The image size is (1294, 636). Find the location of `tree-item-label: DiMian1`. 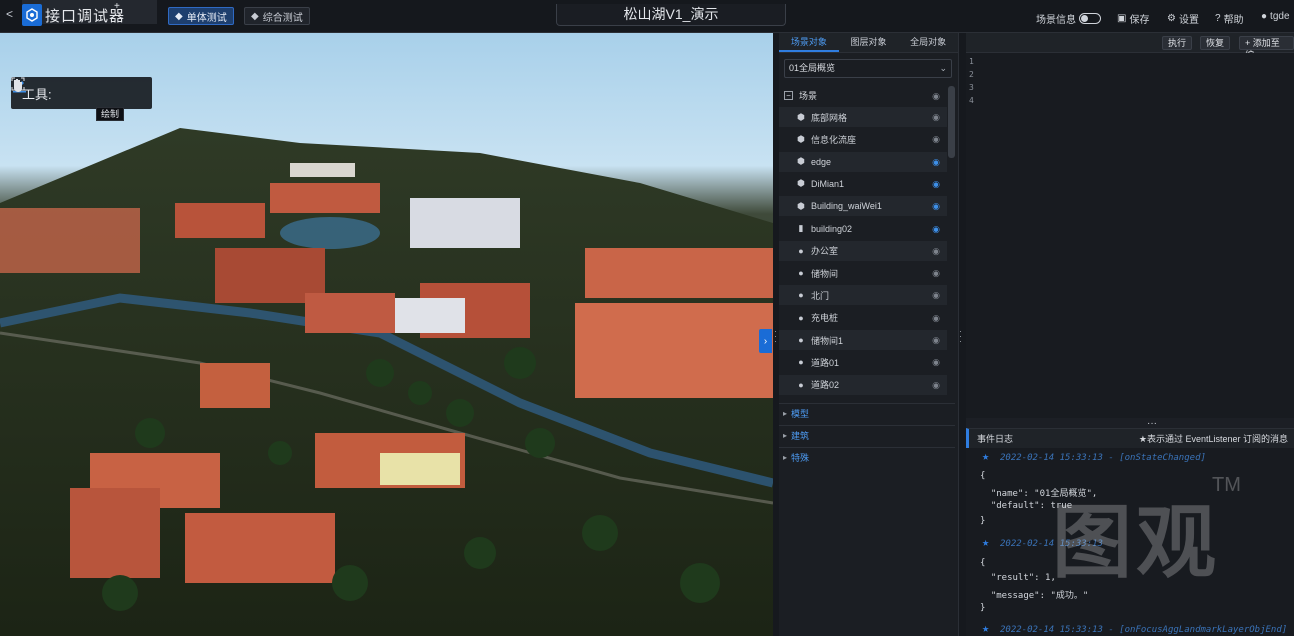

tree-item-label: DiMian1 is located at coordinates (828, 183).